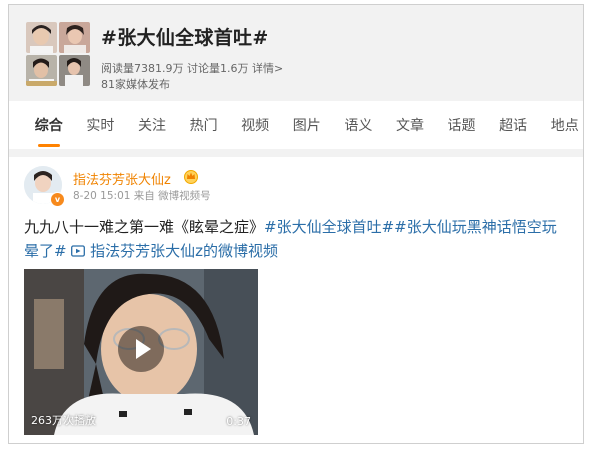 The height and width of the screenshot is (455, 593). I want to click on video-player: 263万次播放 0:37, so click(141, 352).